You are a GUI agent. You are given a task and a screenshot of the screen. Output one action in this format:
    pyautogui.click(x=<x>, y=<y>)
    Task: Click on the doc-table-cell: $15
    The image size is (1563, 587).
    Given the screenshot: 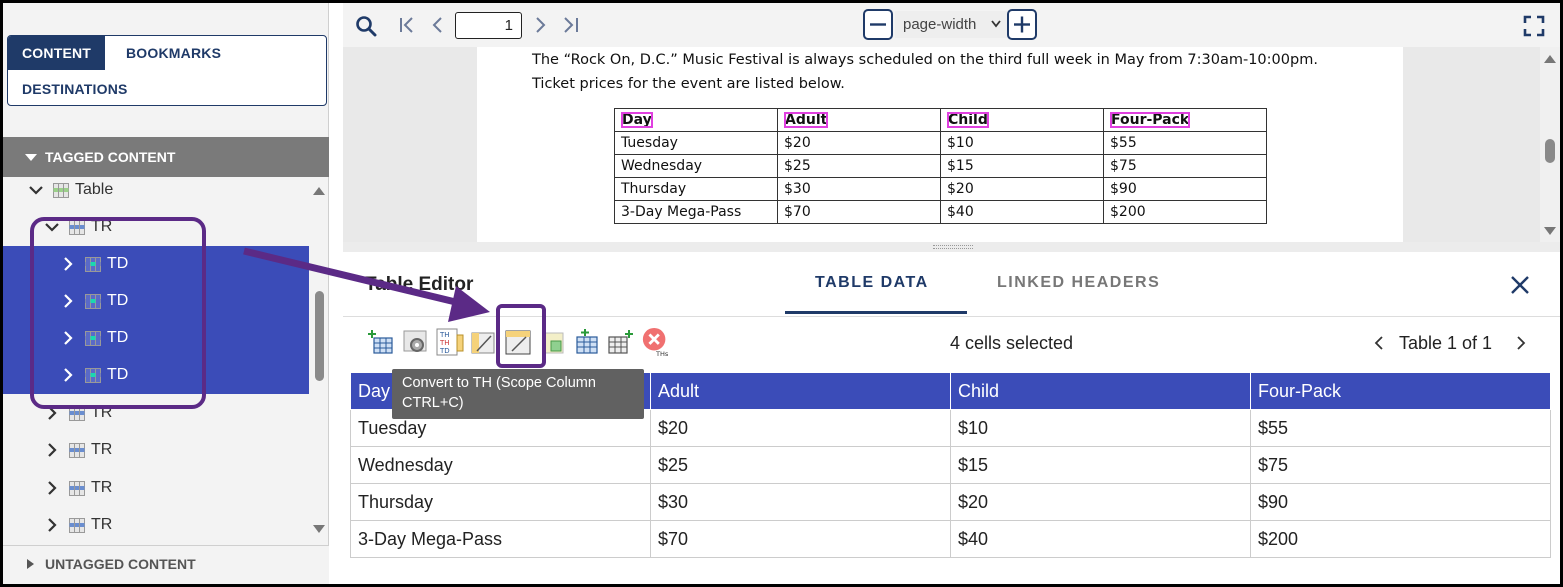 What is the action you would take?
    pyautogui.click(x=1022, y=166)
    